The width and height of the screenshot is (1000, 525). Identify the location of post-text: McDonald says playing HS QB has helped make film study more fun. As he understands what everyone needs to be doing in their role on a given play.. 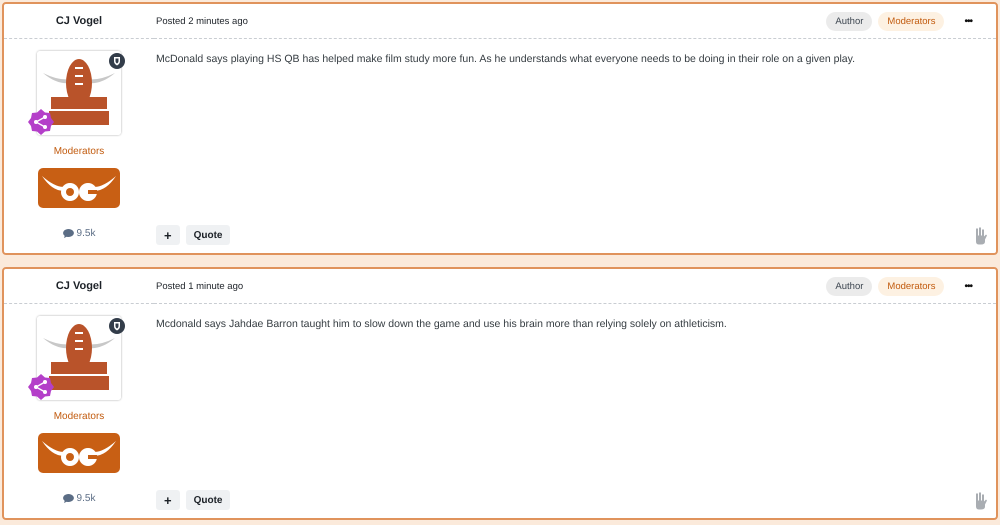
(505, 59).